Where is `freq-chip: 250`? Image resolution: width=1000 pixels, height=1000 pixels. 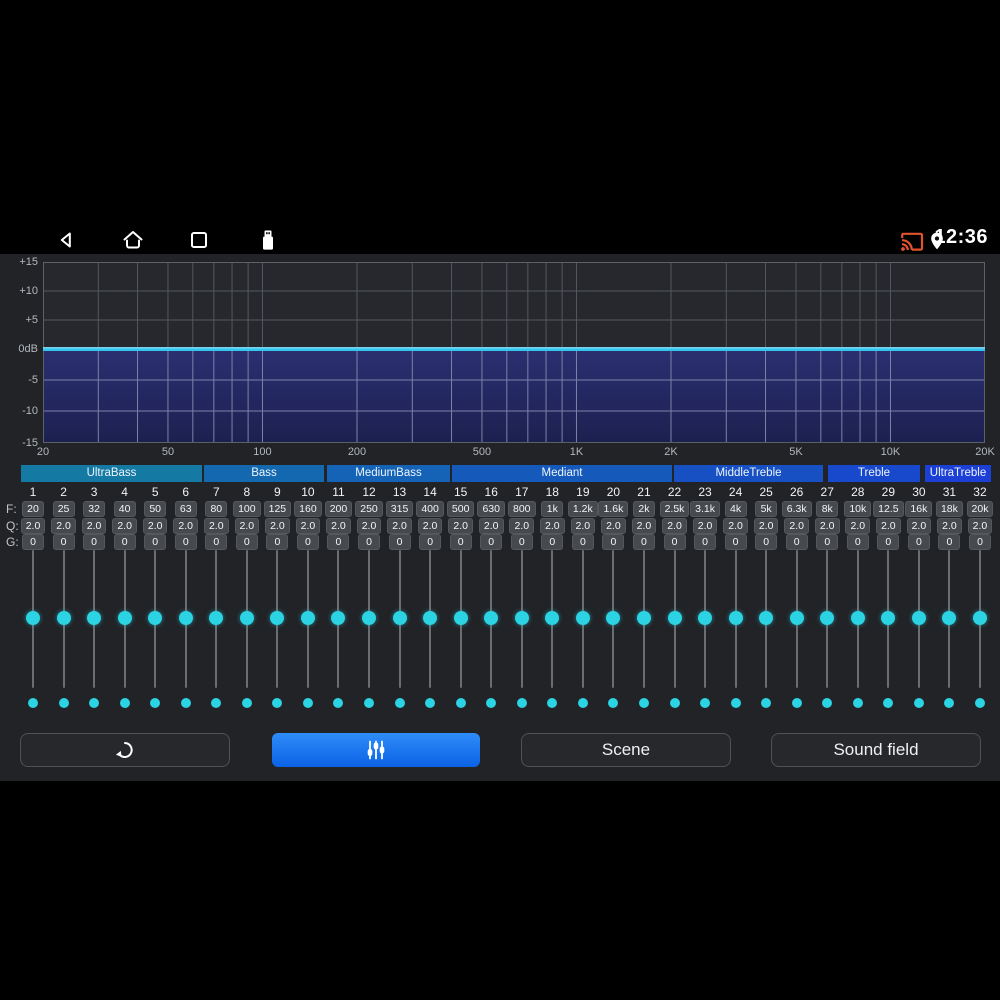 freq-chip: 250 is located at coordinates (369, 509).